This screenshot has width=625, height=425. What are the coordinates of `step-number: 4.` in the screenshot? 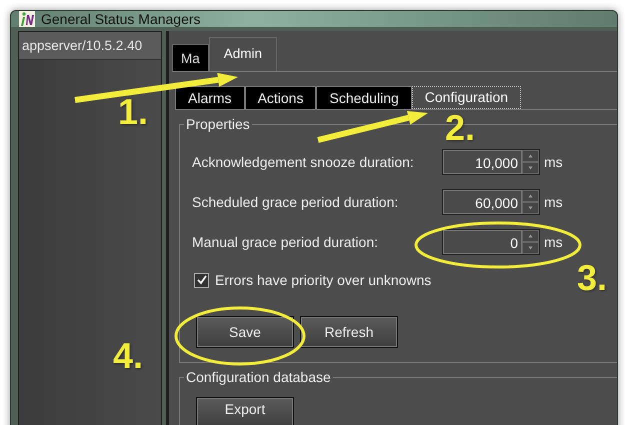 It's located at (128, 356).